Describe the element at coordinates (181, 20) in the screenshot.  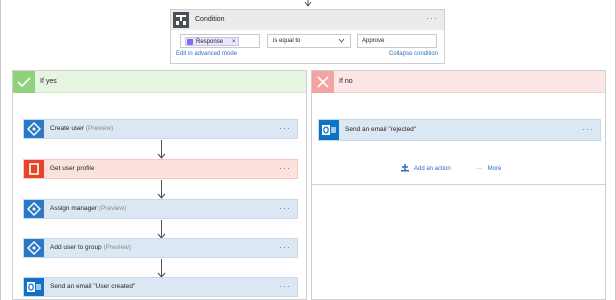
I see `condition-icon` at that location.